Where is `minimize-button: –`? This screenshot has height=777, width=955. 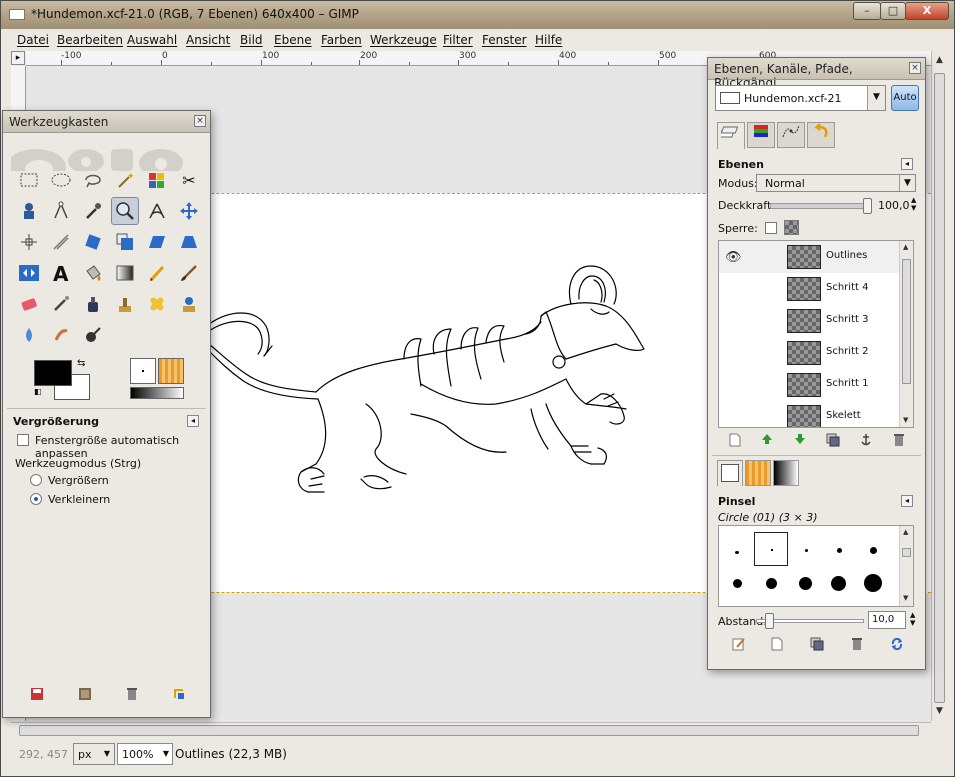 minimize-button: – is located at coordinates (867, 11).